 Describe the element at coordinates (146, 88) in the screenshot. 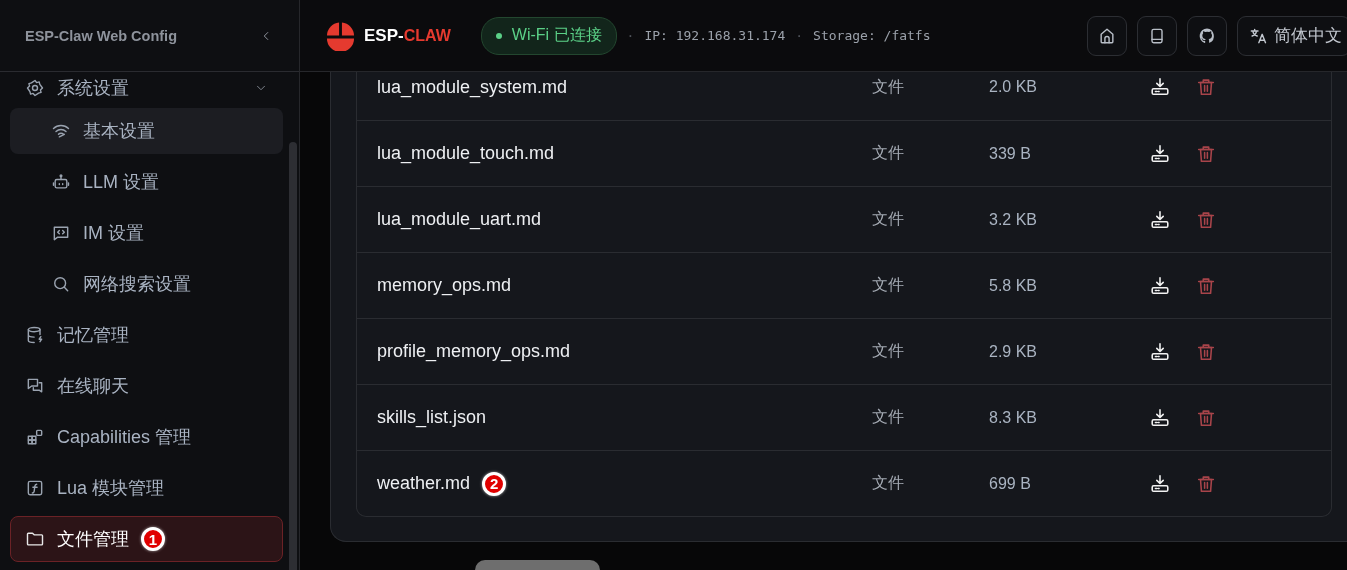

I see `menu-item: 系统设置` at that location.